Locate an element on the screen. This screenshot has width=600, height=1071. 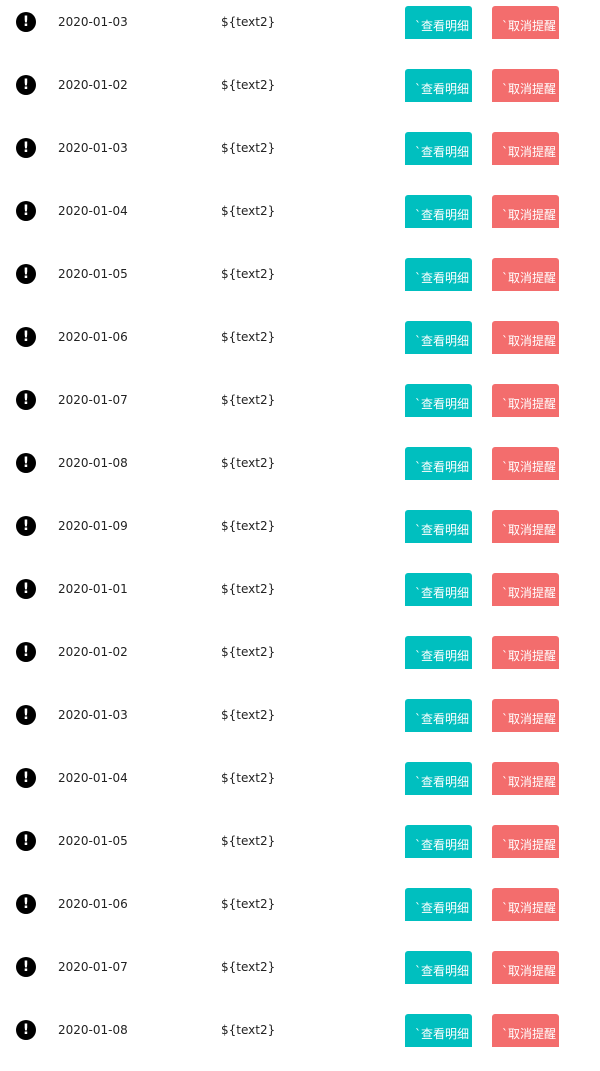
list-item: ! 2020-01-09 ${text2} `查看明细 `取消提醒 is located at coordinates (300, 535).